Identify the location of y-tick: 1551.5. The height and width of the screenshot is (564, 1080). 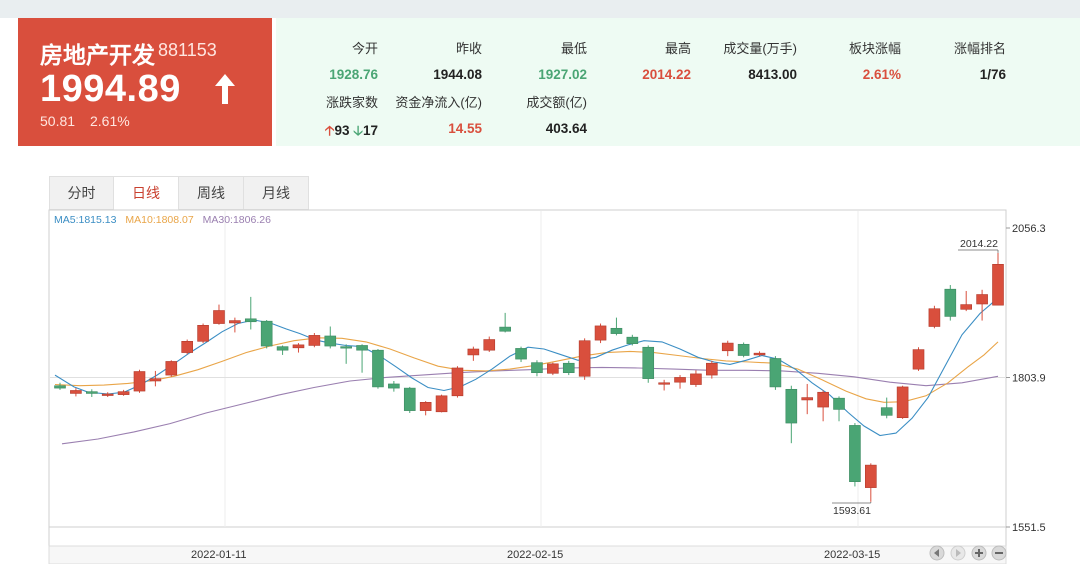
(1026, 528).